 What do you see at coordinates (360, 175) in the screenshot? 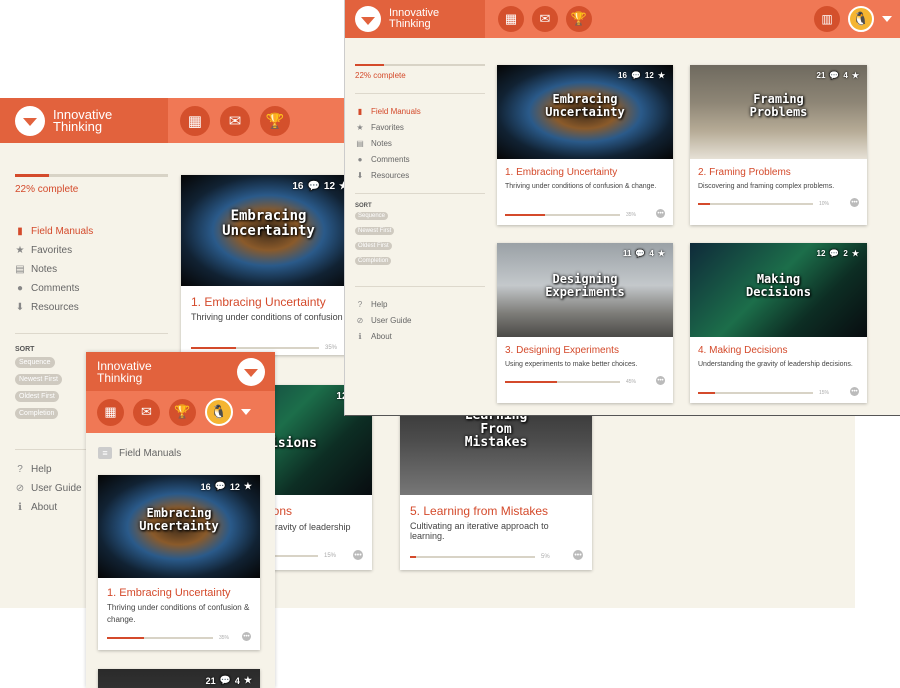
I see `download-icon: ⬇` at bounding box center [360, 175].